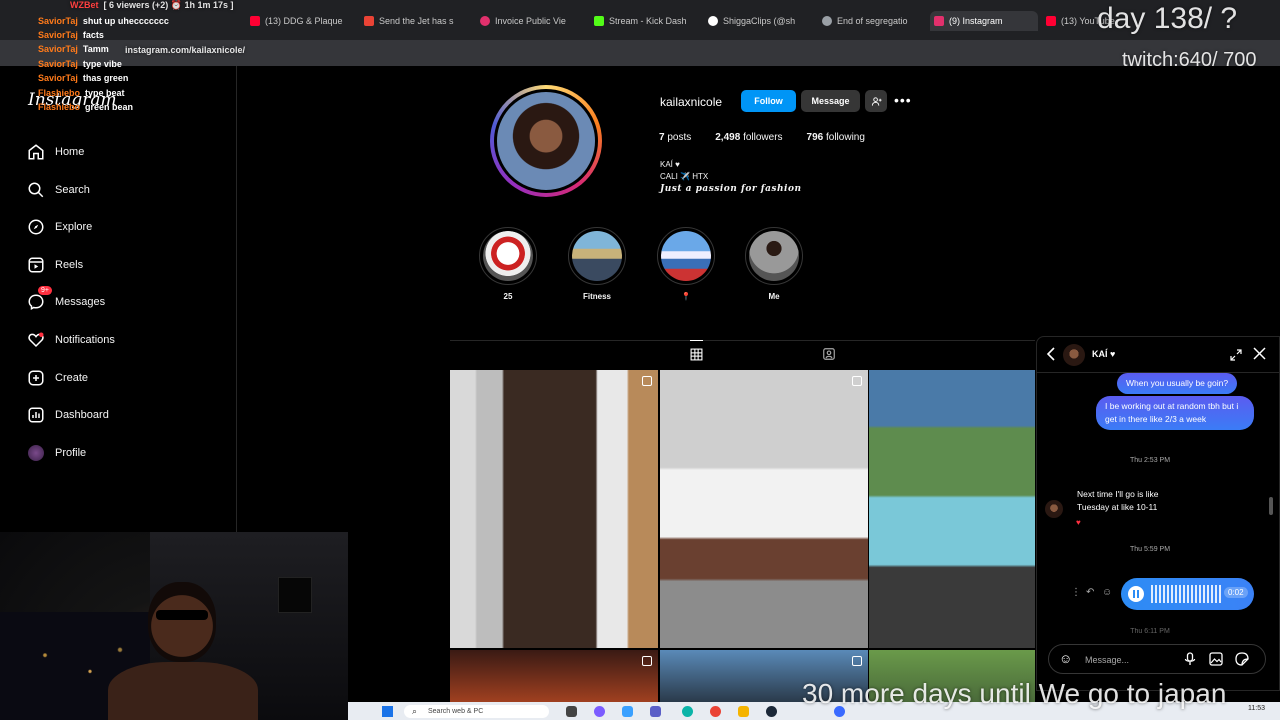 Image resolution: width=1280 pixels, height=720 pixels. Describe the element at coordinates (70, 340) in the screenshot. I see `sidebar-item-notifications: Notifications` at that location.